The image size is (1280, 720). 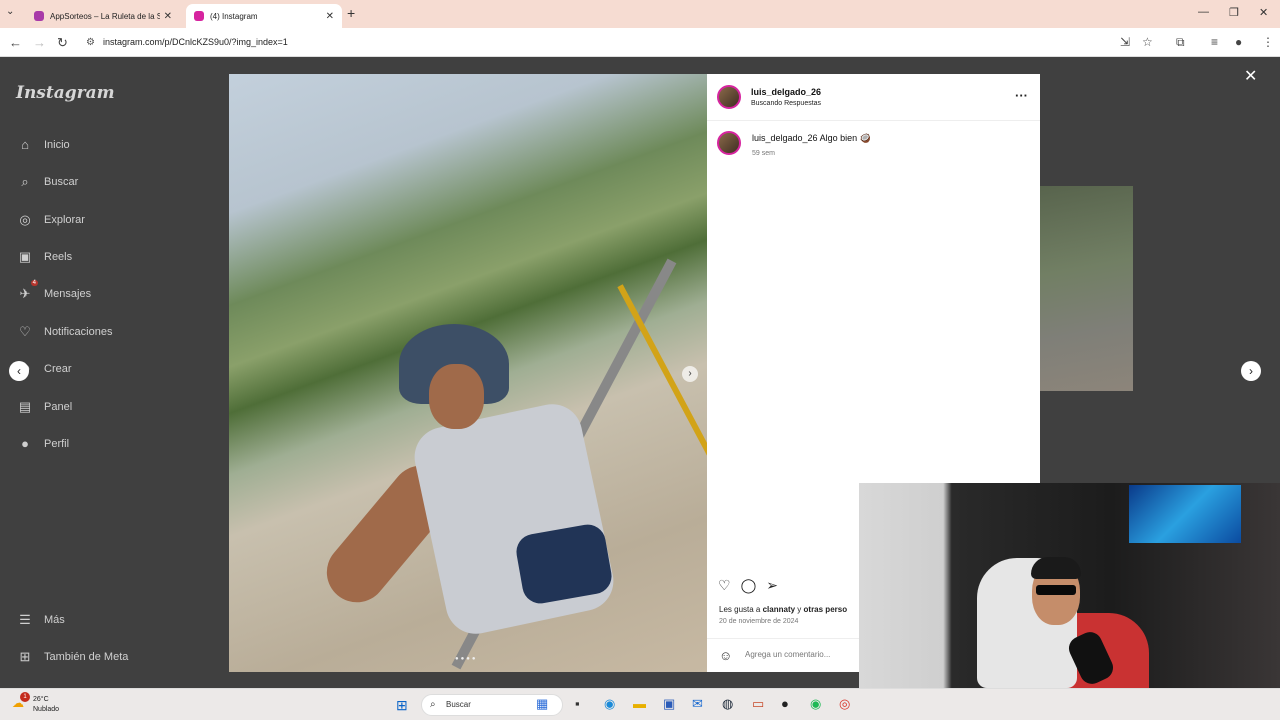 What do you see at coordinates (844, 704) in the screenshot?
I see `chrome-icon: ◎` at bounding box center [844, 704].